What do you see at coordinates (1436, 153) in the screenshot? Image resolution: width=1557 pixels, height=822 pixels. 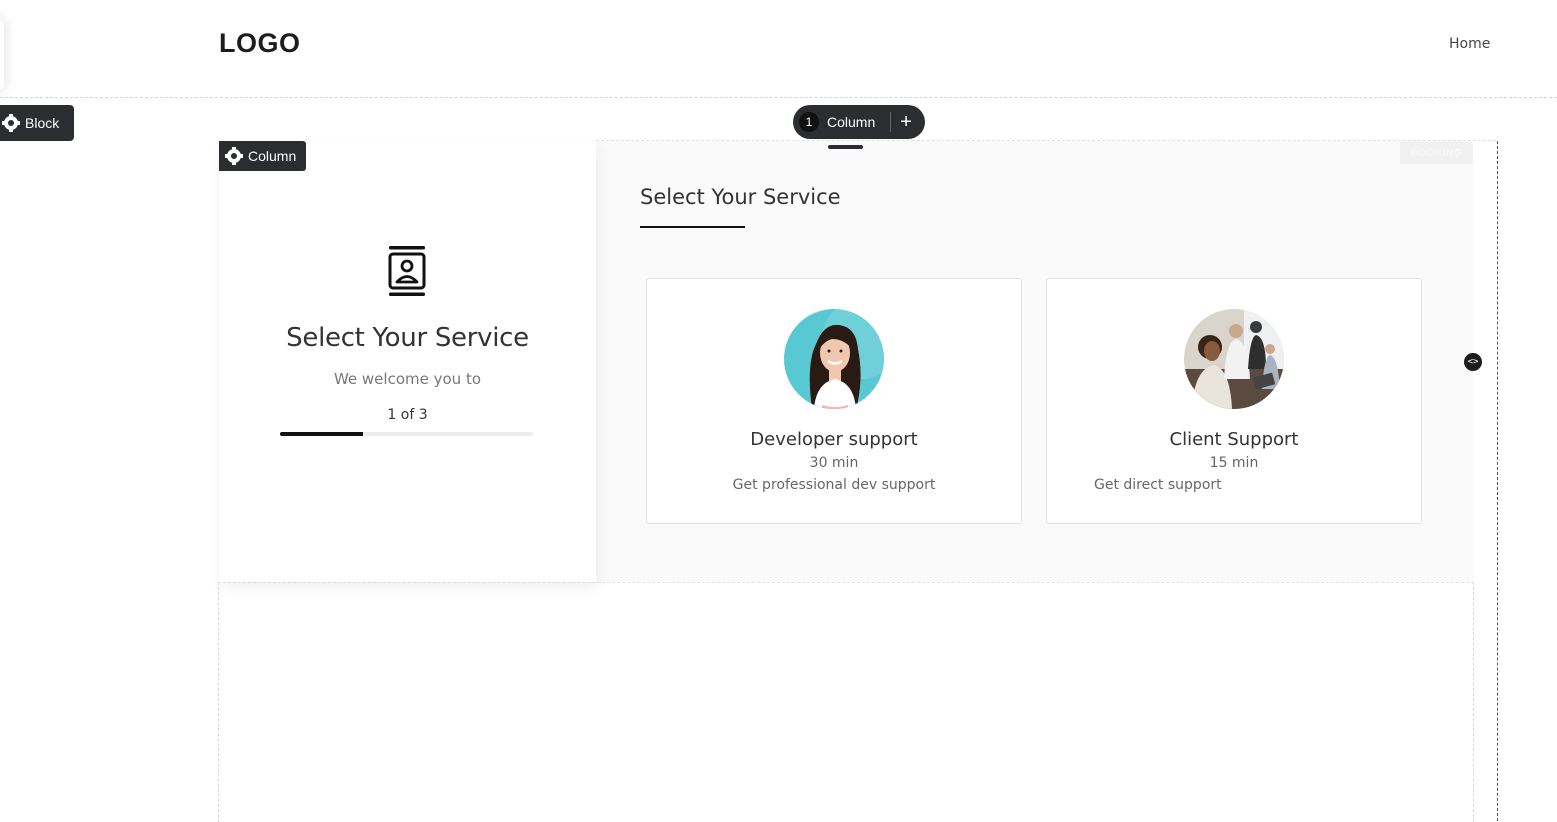 I see `section-tag: BOOKING` at bounding box center [1436, 153].